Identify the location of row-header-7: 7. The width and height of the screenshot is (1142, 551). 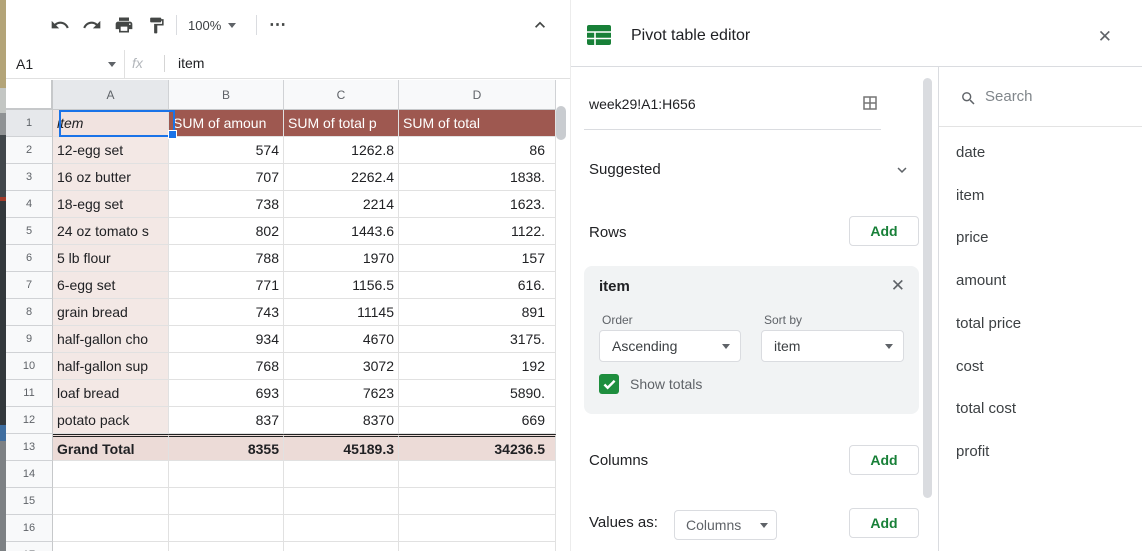
(29, 285).